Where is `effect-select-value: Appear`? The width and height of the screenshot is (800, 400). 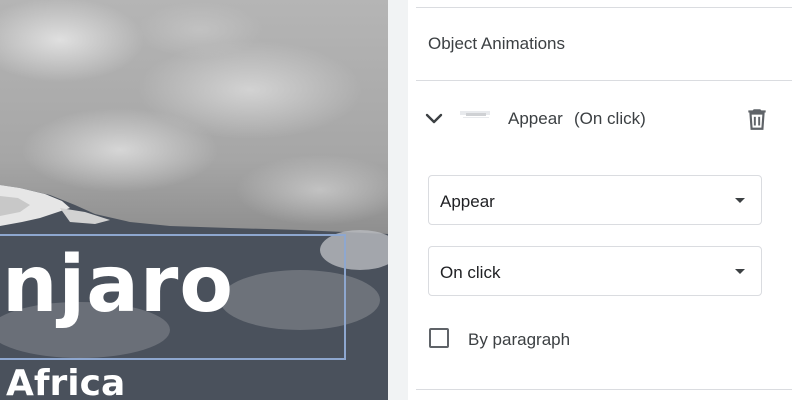
effect-select-value: Appear is located at coordinates (467, 201).